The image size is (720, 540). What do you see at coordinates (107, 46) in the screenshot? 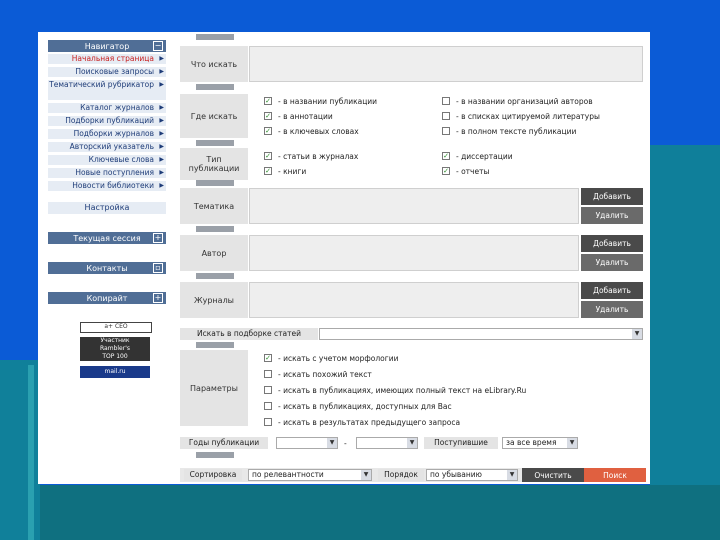
I see `navigator-header: Навигатор −` at bounding box center [107, 46].